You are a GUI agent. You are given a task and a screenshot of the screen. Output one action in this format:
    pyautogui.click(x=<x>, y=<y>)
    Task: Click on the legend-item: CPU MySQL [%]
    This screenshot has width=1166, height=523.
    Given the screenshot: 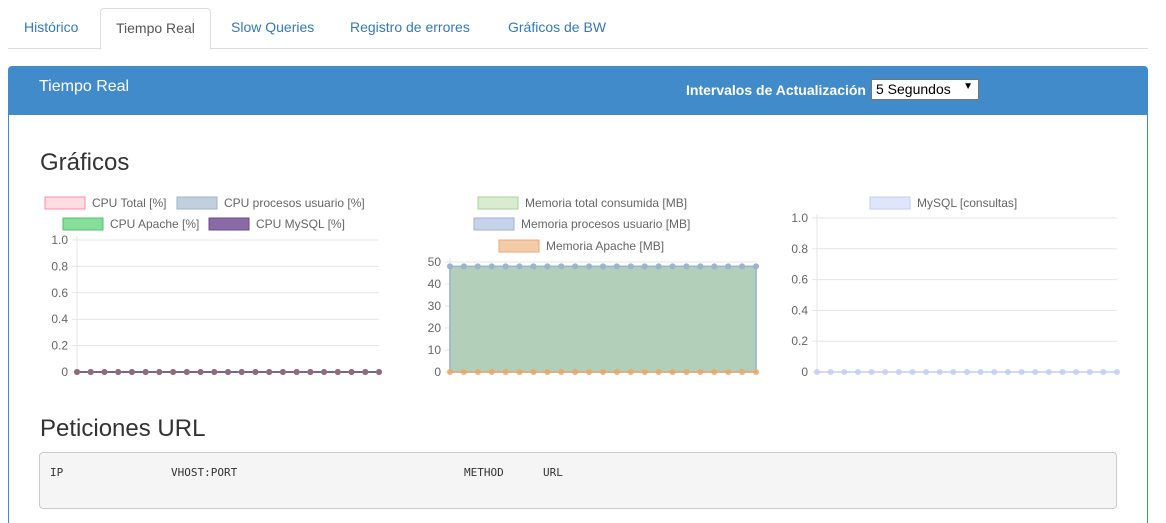 What is the action you would take?
    pyautogui.click(x=276, y=224)
    